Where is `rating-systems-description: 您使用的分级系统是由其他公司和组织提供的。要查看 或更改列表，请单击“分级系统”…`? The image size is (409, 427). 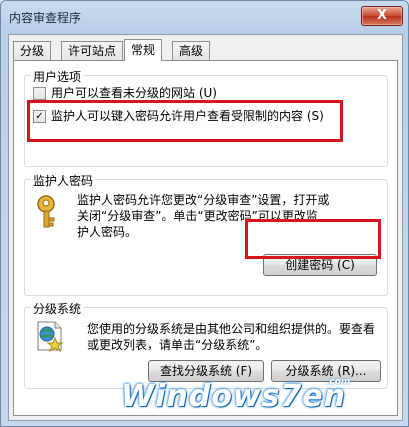 rating-systems-description: 您使用的分级系统是由其他公司和组织提供的。要查看 或更改列表，请单击“分级系统”… is located at coordinates (234, 337).